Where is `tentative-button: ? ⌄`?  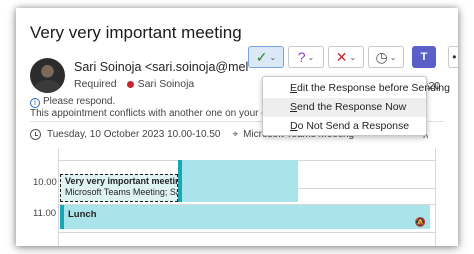
tentative-button: ? ⌄ is located at coordinates (306, 57).